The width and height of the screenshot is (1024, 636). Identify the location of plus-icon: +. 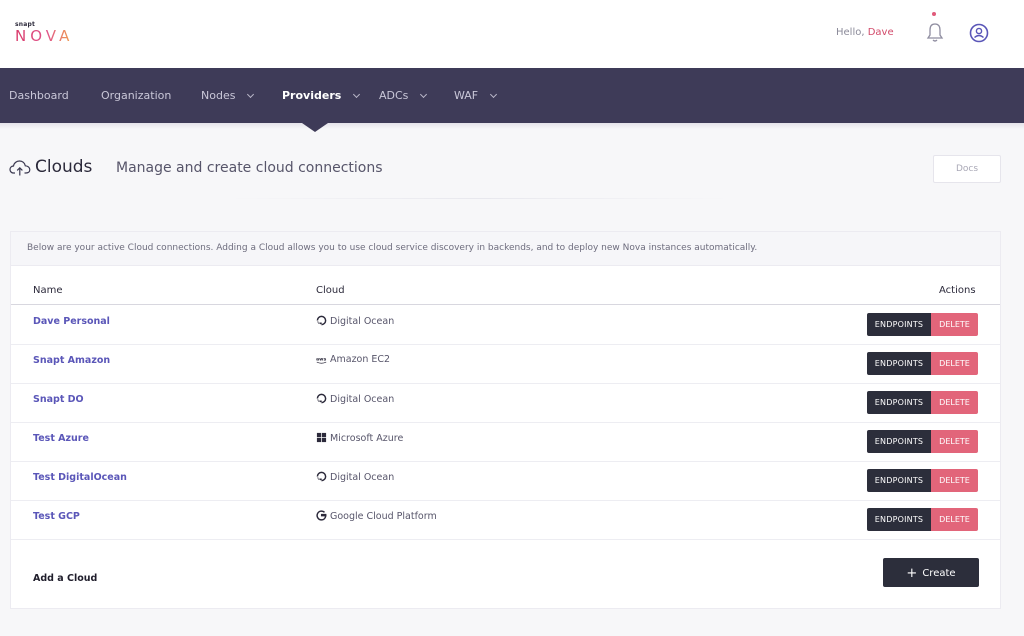
(912, 573).